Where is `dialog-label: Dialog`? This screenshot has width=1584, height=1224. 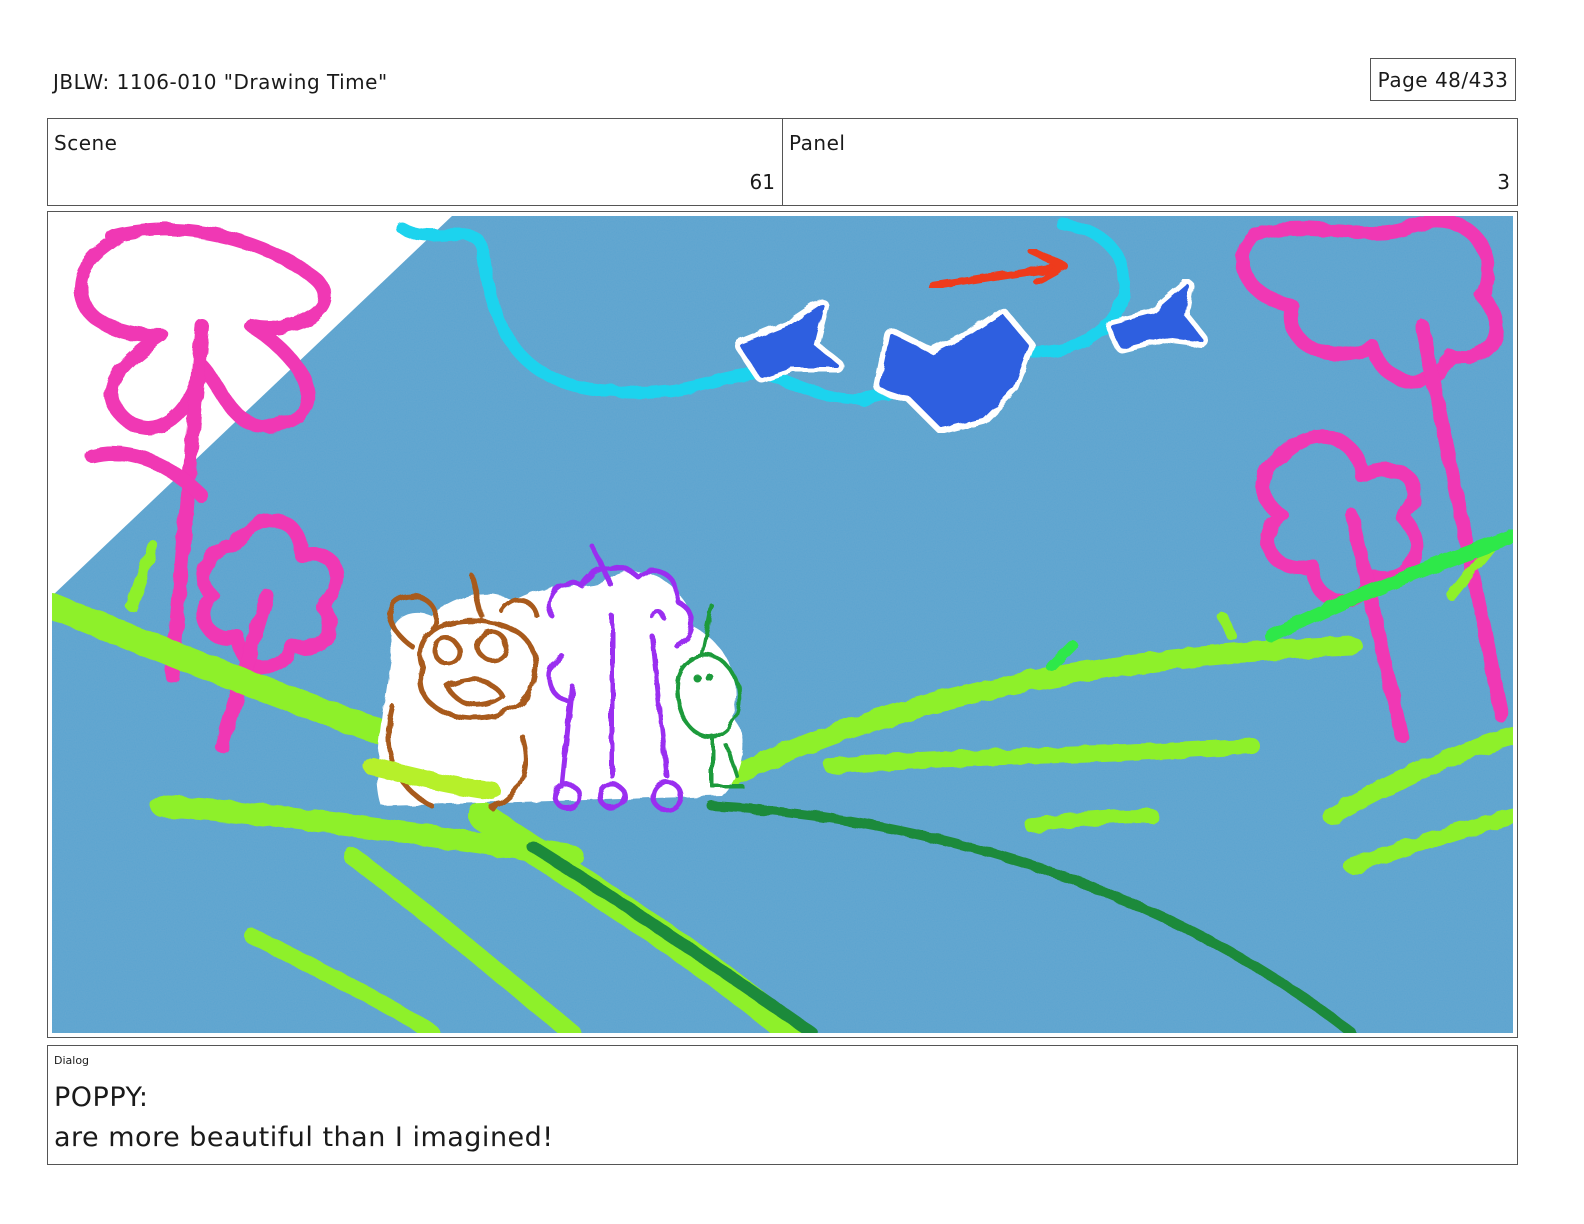
dialog-label: Dialog is located at coordinates (72, 1060).